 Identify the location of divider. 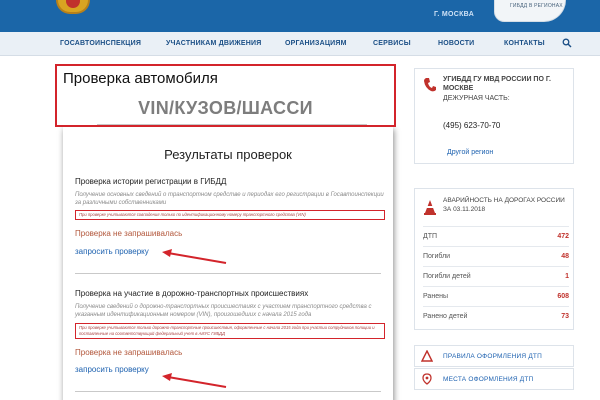
(232, 124).